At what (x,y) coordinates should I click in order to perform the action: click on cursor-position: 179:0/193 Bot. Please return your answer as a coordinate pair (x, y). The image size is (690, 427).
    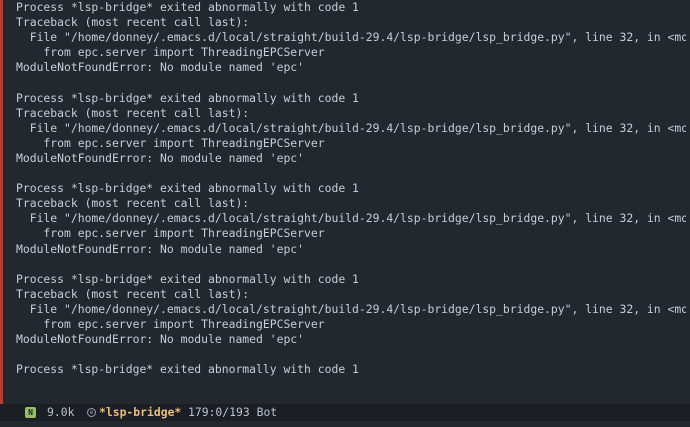
    Looking at the image, I should click on (232, 412).